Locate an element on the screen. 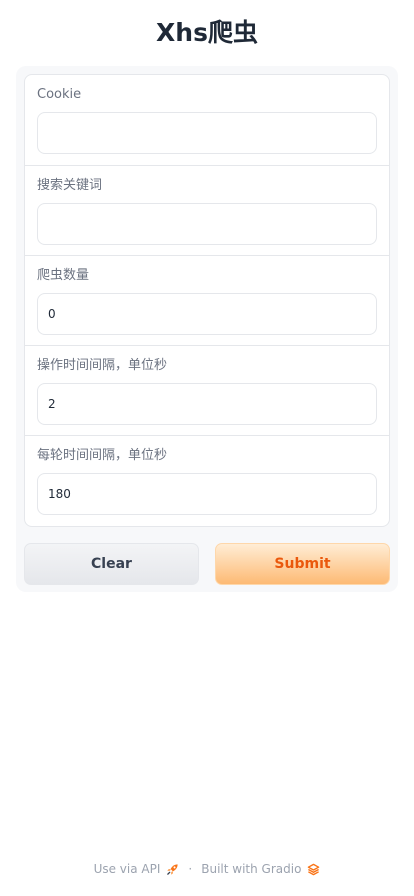 This screenshot has width=414, height=896. rocket-icon is located at coordinates (173, 869).